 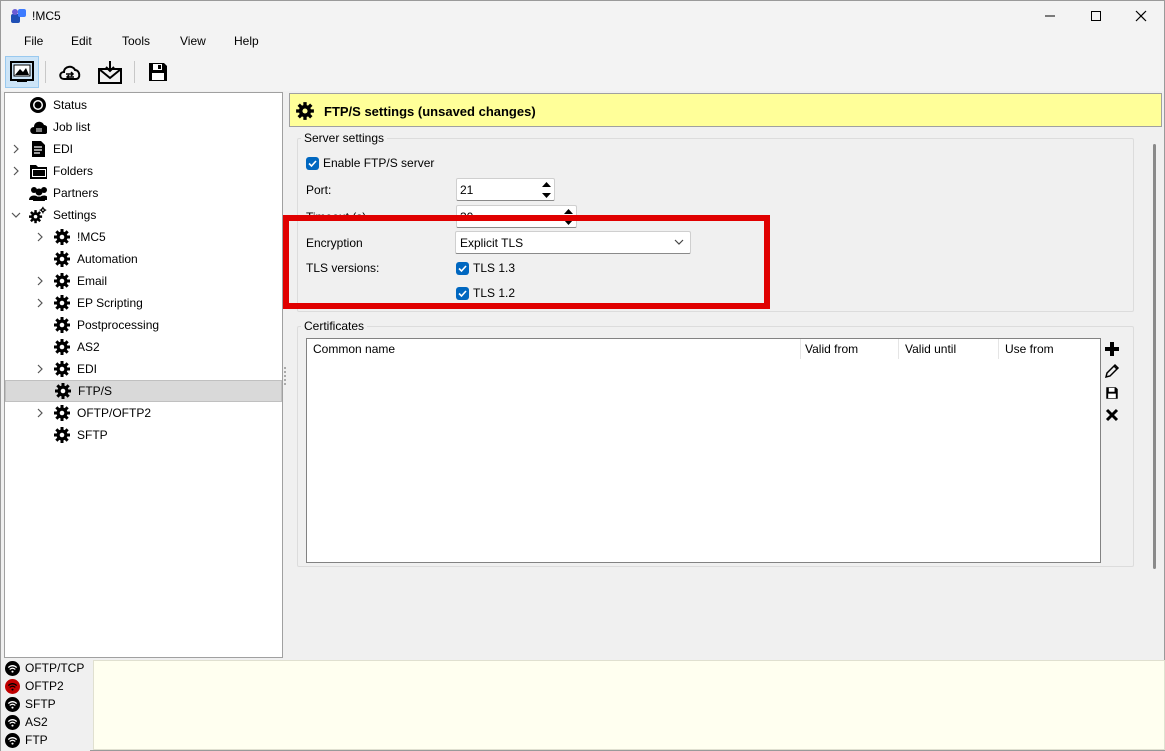 What do you see at coordinates (312, 163) in the screenshot?
I see `checkbox-checked-icon` at bounding box center [312, 163].